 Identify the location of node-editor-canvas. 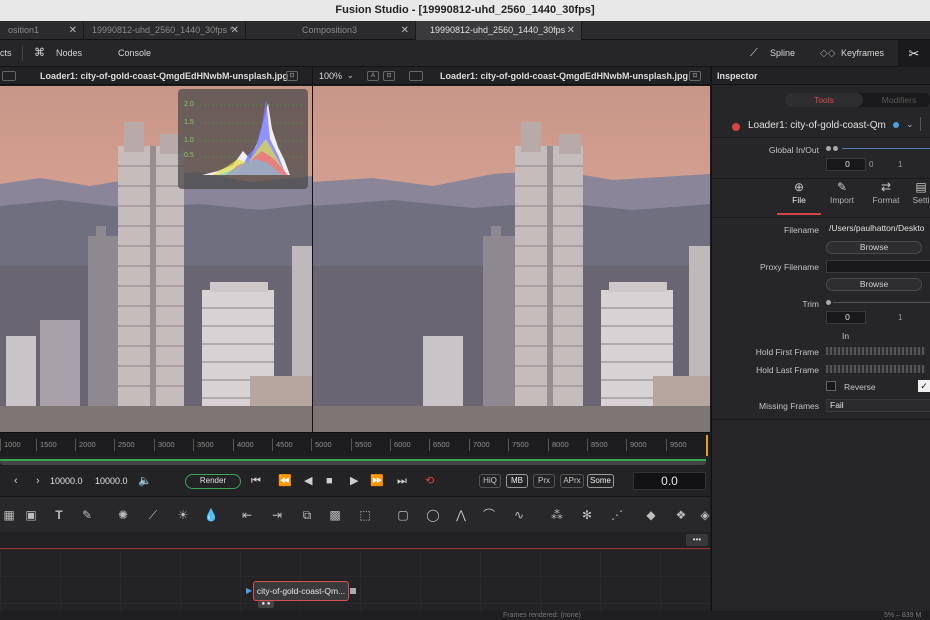
(355, 580).